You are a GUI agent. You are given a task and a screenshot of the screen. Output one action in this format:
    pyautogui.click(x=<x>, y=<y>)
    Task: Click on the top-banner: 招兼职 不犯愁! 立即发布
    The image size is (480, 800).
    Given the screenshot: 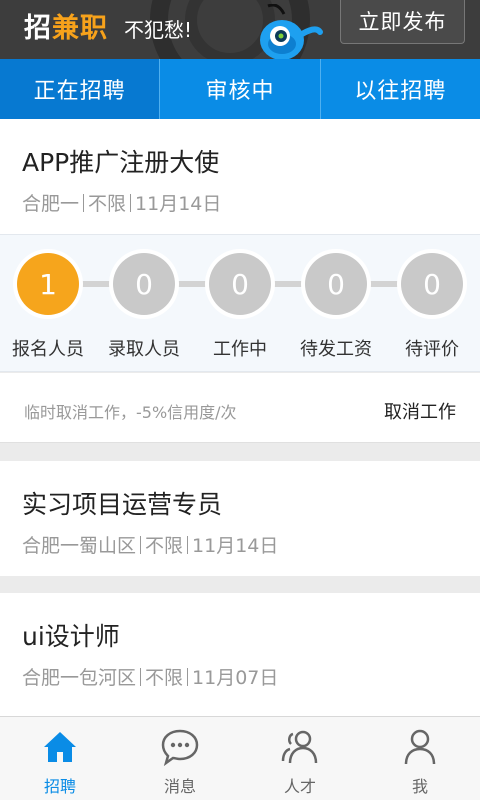 What is the action you would take?
    pyautogui.click(x=240, y=29)
    